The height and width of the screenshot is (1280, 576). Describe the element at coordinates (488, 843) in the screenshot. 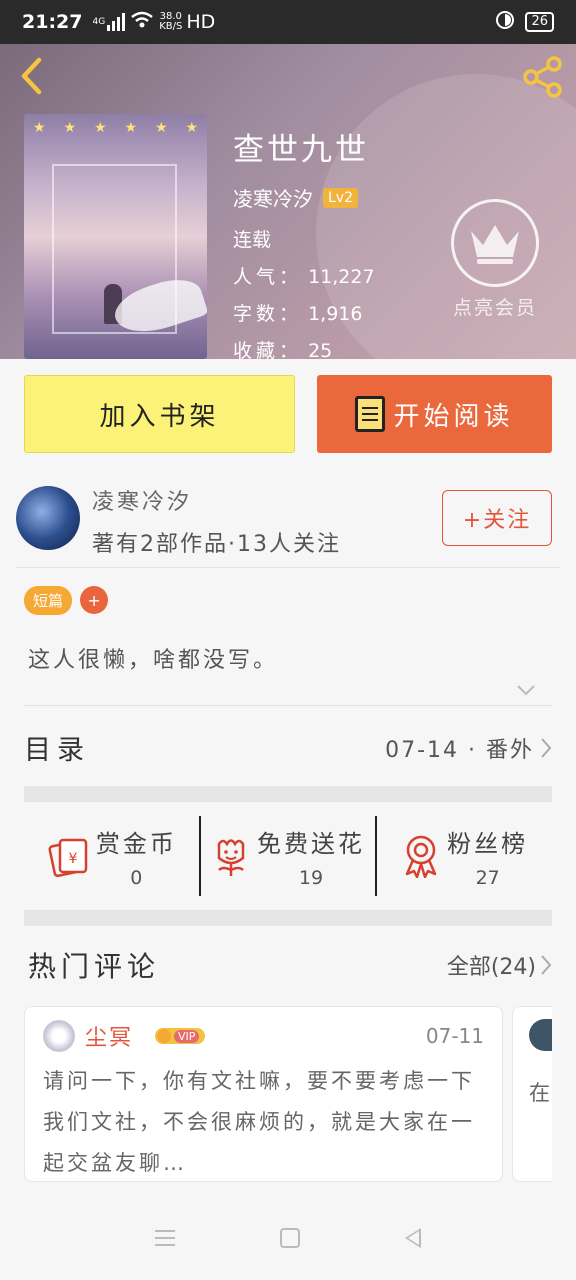

I see `fan-ranking-label: 粉丝榜` at that location.